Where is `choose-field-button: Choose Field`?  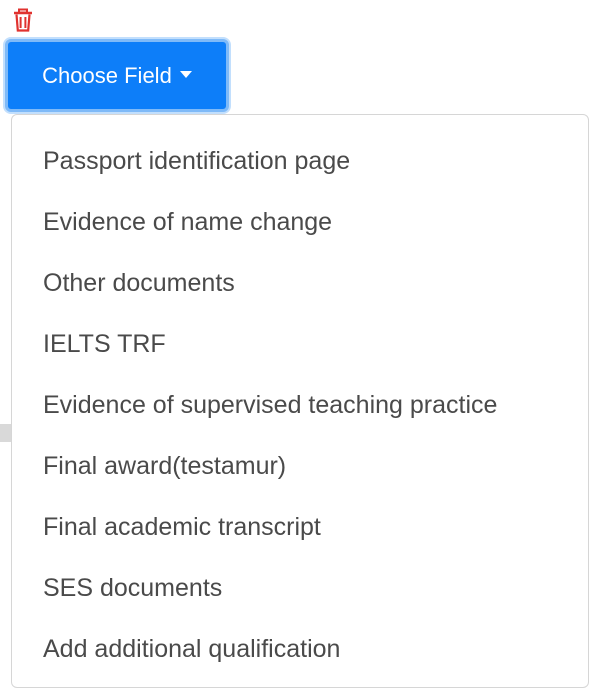
choose-field-button: Choose Field is located at coordinates (117, 75).